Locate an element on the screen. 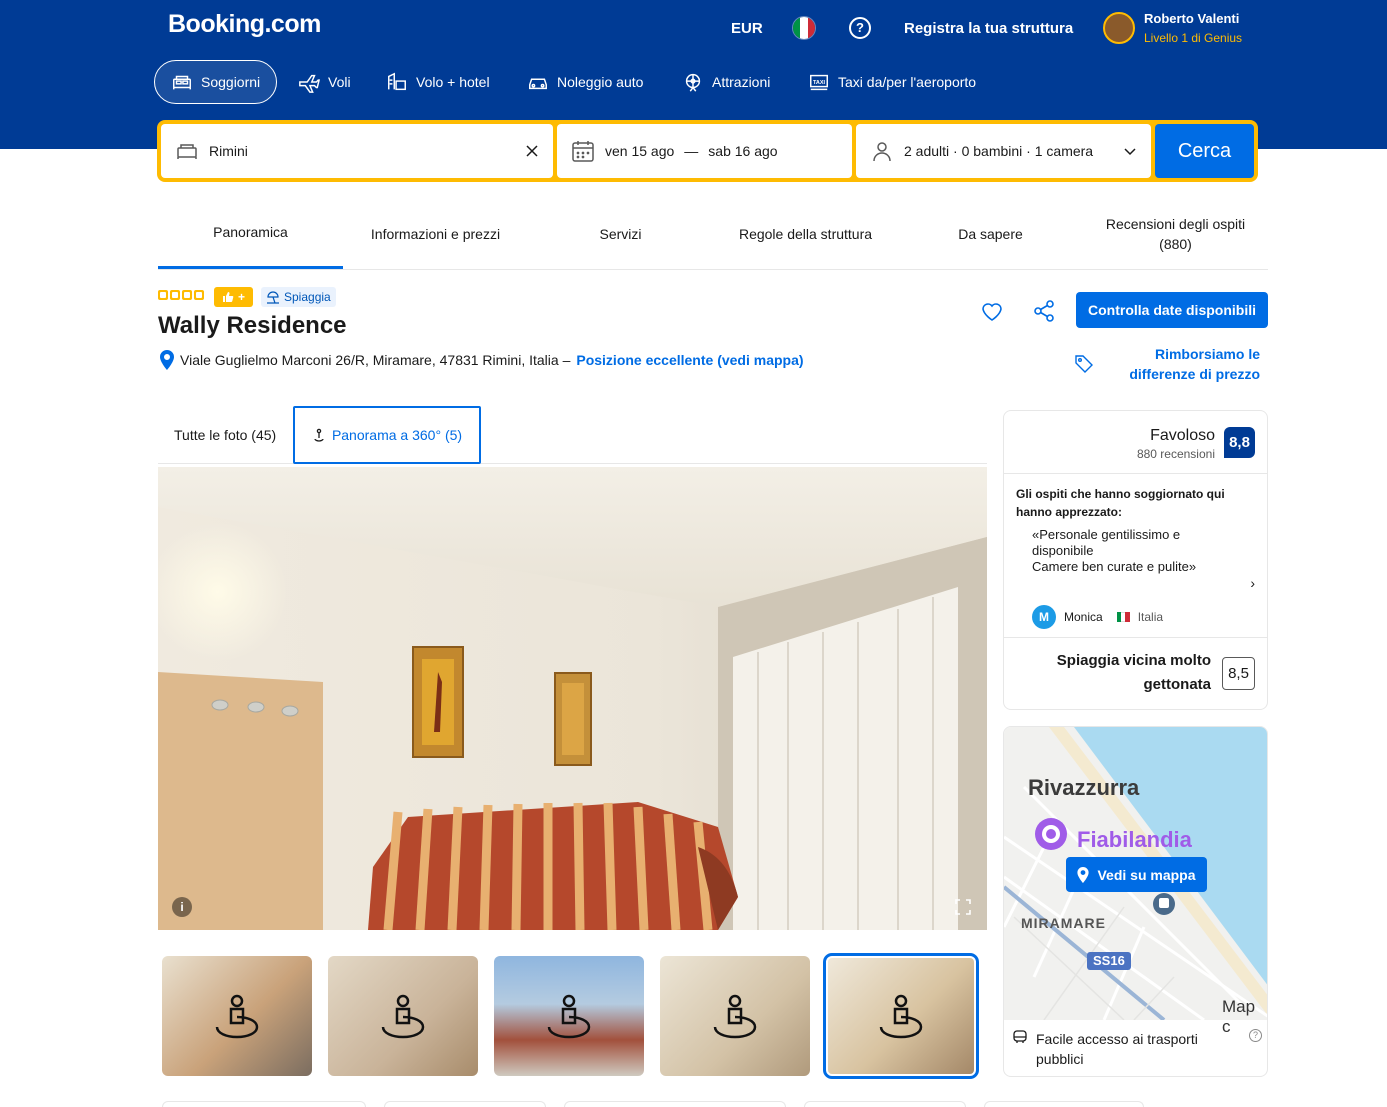  nav-label: Taxi da/per l'aeroporto is located at coordinates (907, 82).